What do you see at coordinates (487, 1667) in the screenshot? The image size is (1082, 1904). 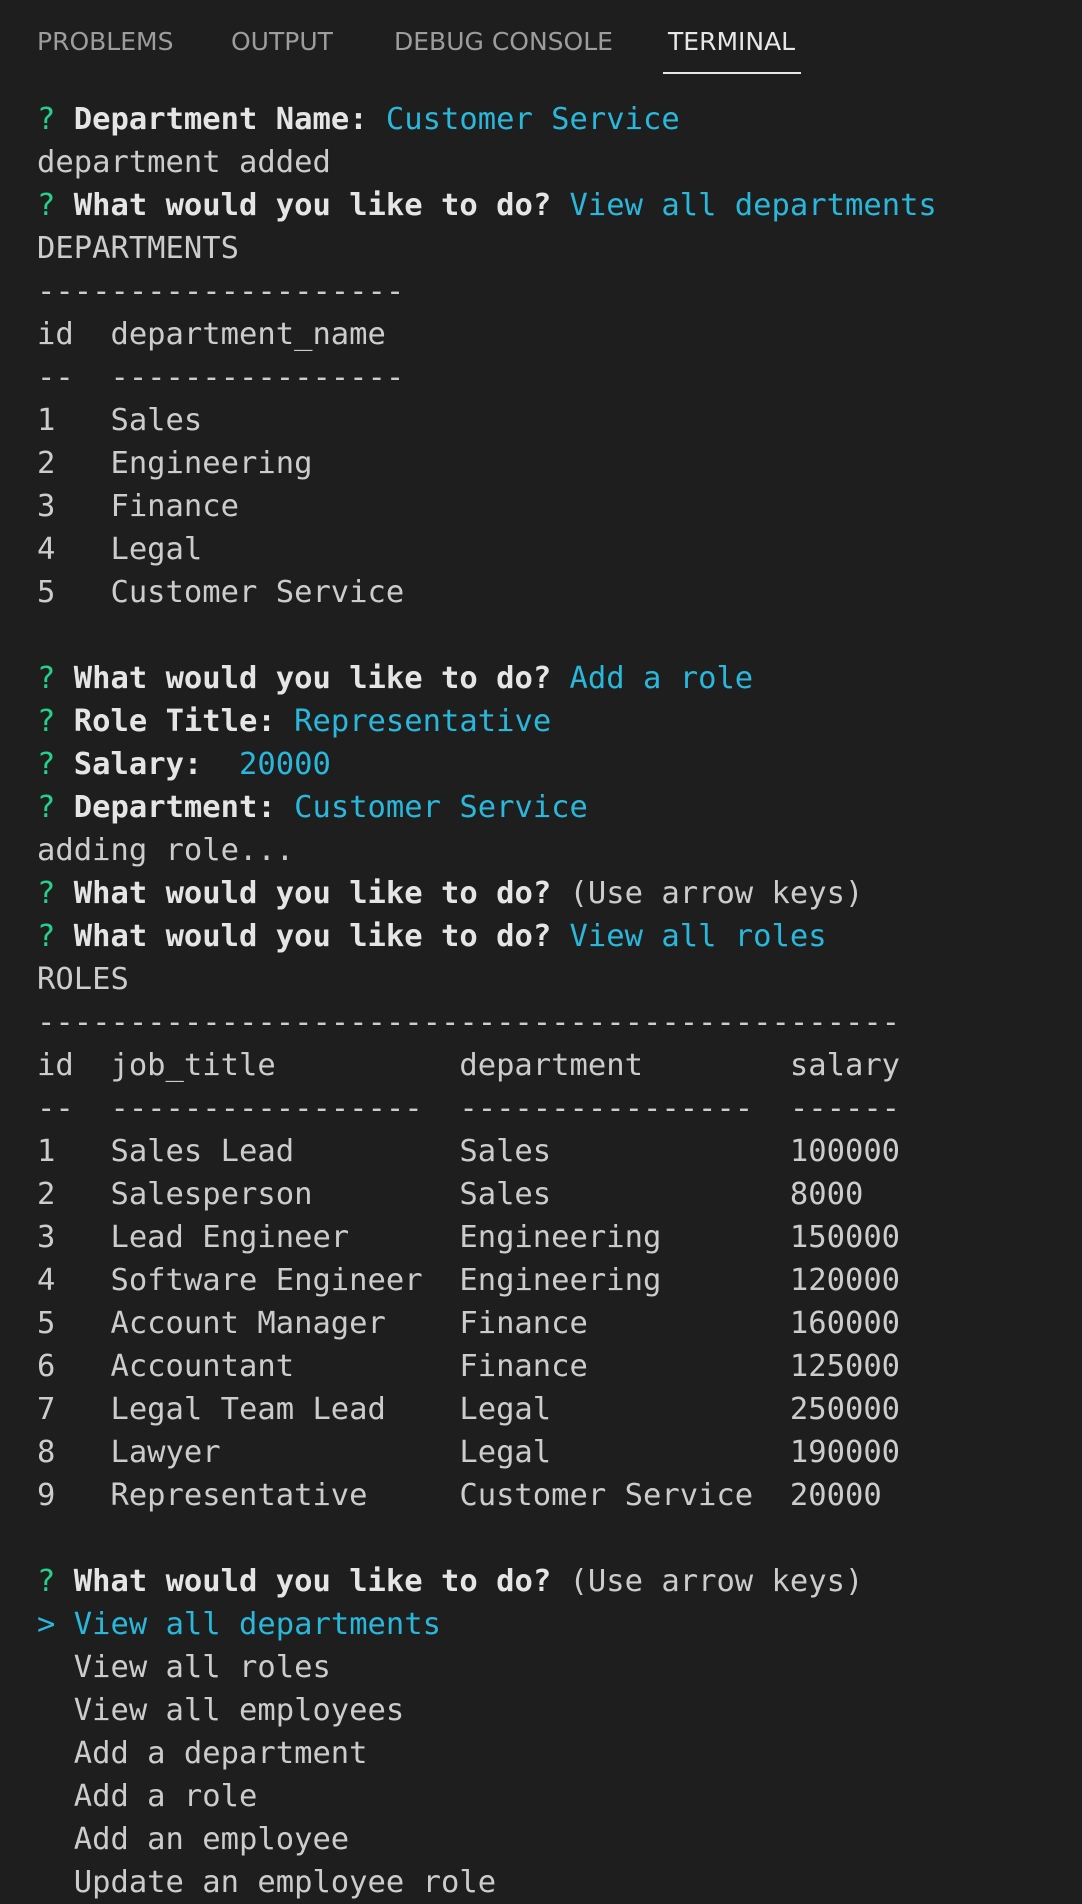 I see `menu-option: View all roles` at bounding box center [487, 1667].